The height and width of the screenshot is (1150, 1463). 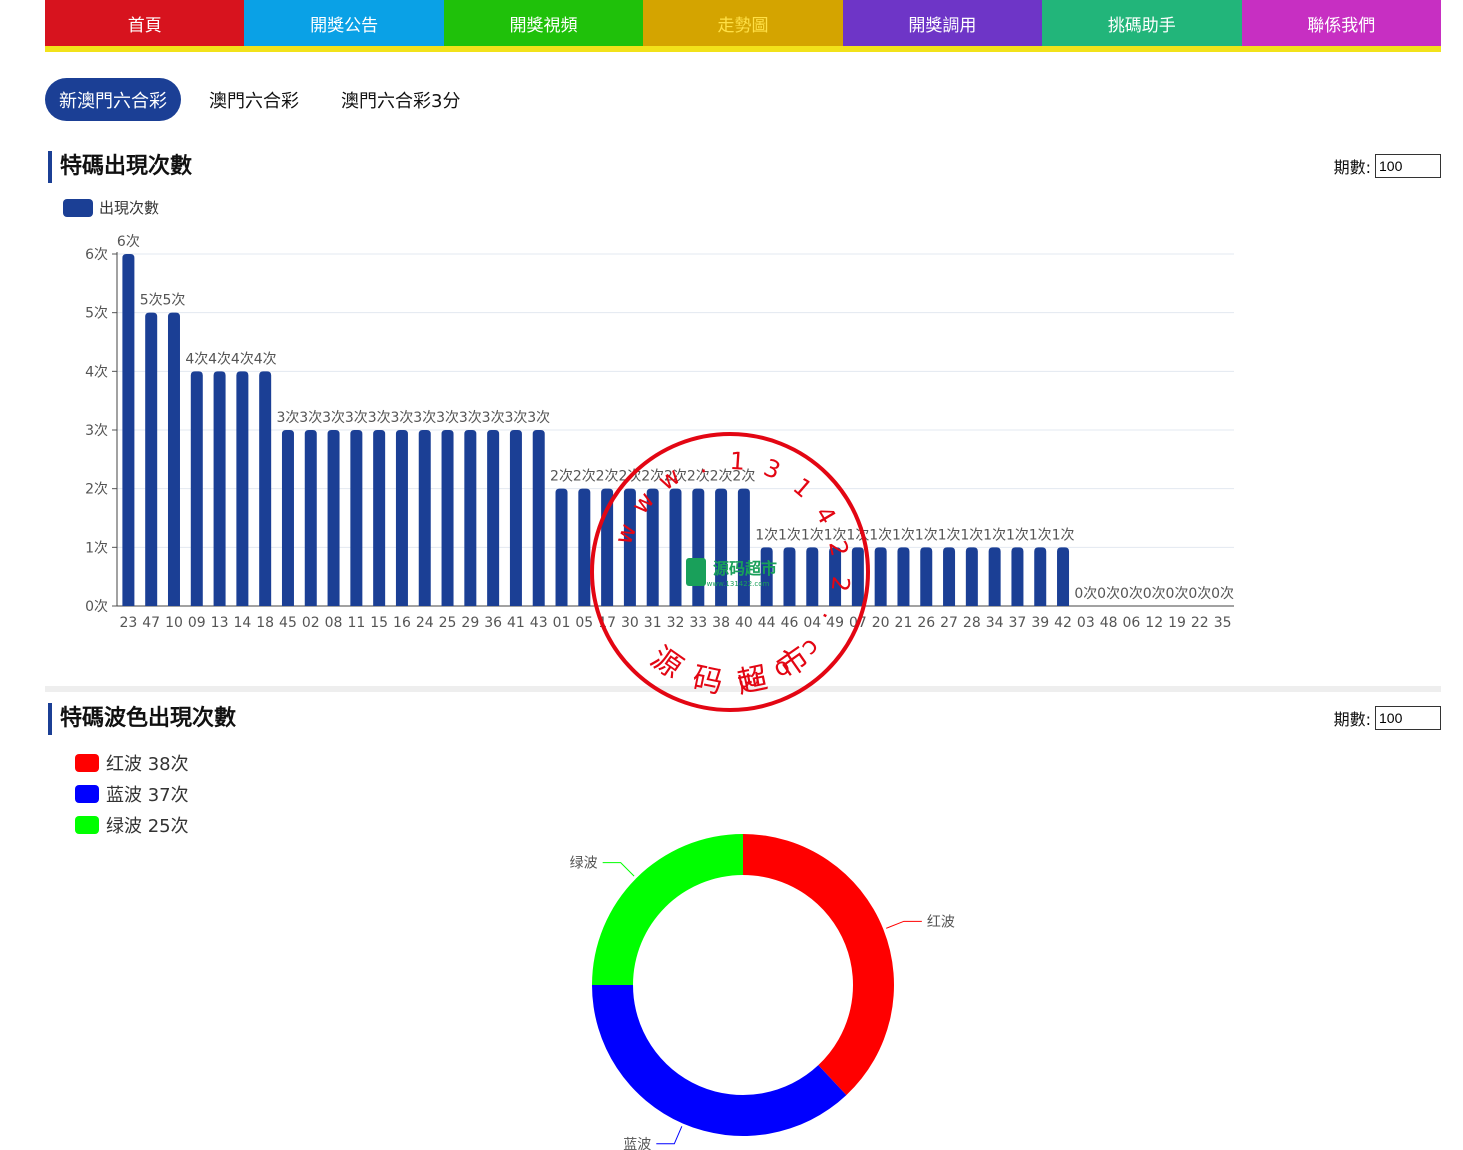 I want to click on wave-legend-item-1: 蓝波 37次, so click(x=132, y=793).